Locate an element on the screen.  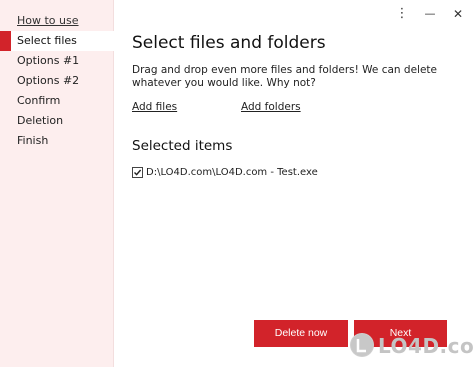
close-icon: ✕ is located at coordinates (458, 14).